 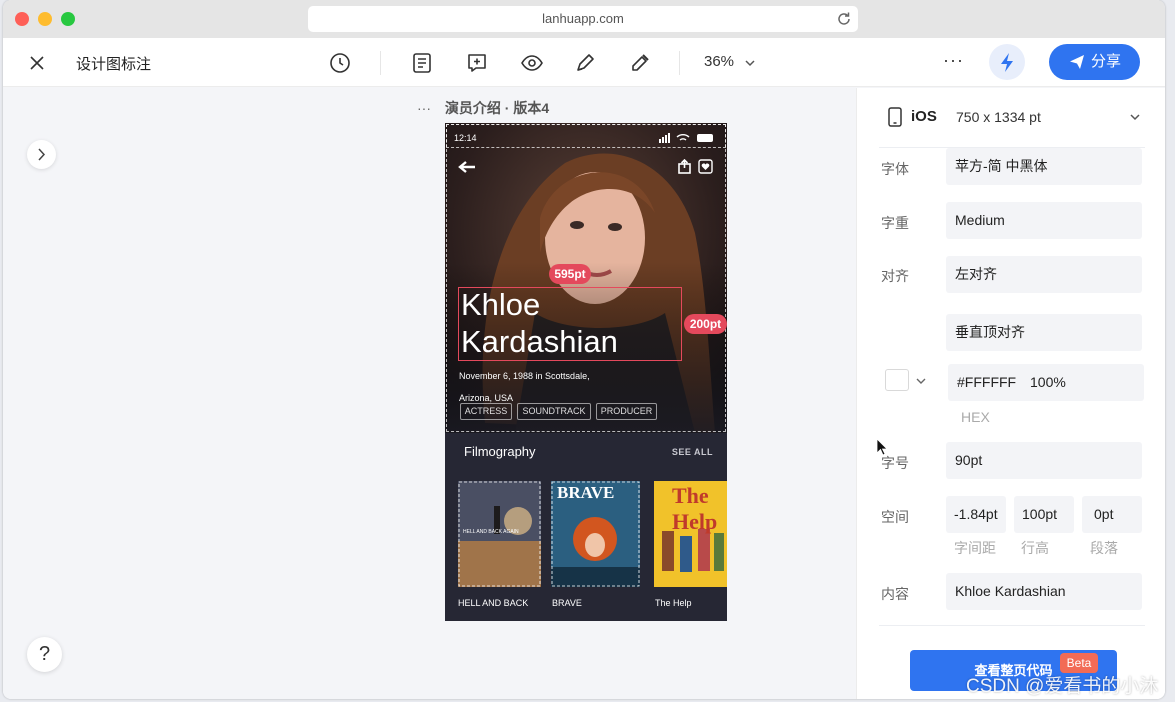 I want to click on poster-caption: HELL AND BACK AGAIN, so click(x=491, y=532).